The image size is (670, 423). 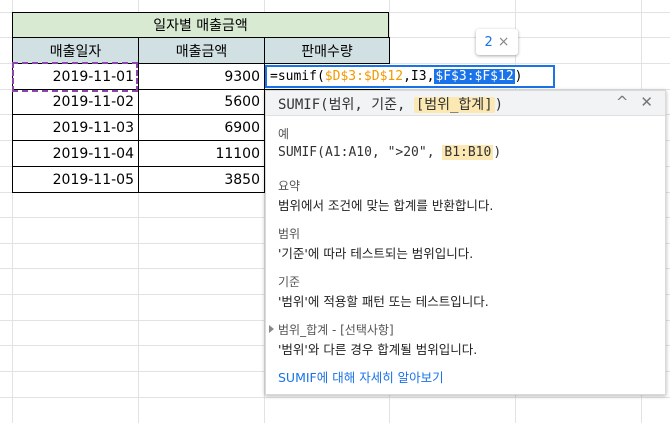 I want to click on amount-value: 6900, so click(x=242, y=127).